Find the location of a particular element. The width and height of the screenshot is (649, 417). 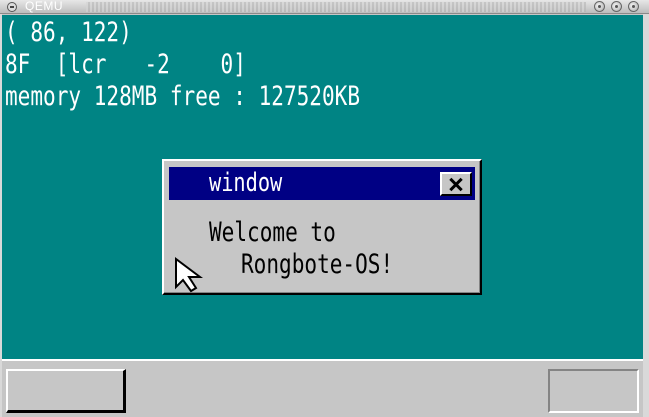

memory-info-text: memory 128MB free : 127520KB is located at coordinates (183, 96).